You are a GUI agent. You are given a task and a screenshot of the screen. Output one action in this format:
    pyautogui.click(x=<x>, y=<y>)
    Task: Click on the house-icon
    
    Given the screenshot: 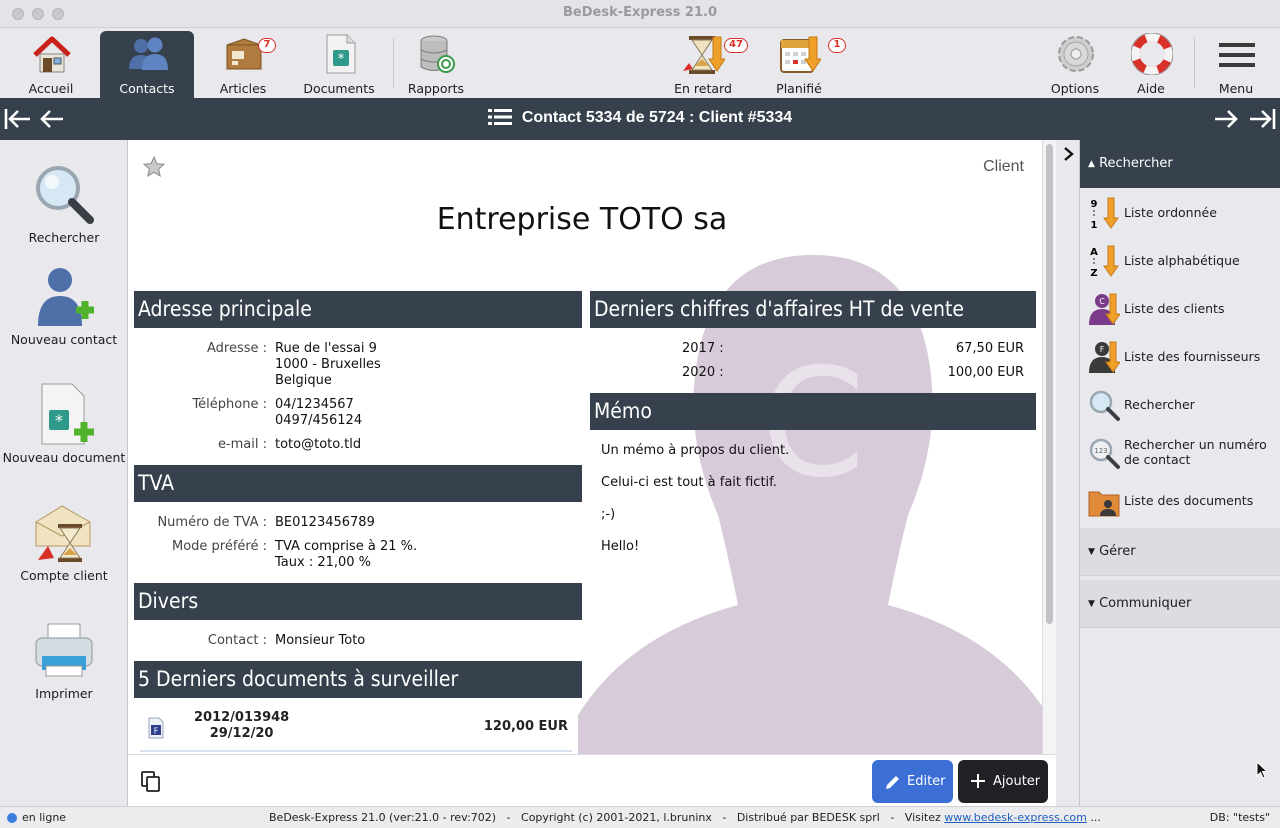 What is the action you would take?
    pyautogui.click(x=52, y=54)
    